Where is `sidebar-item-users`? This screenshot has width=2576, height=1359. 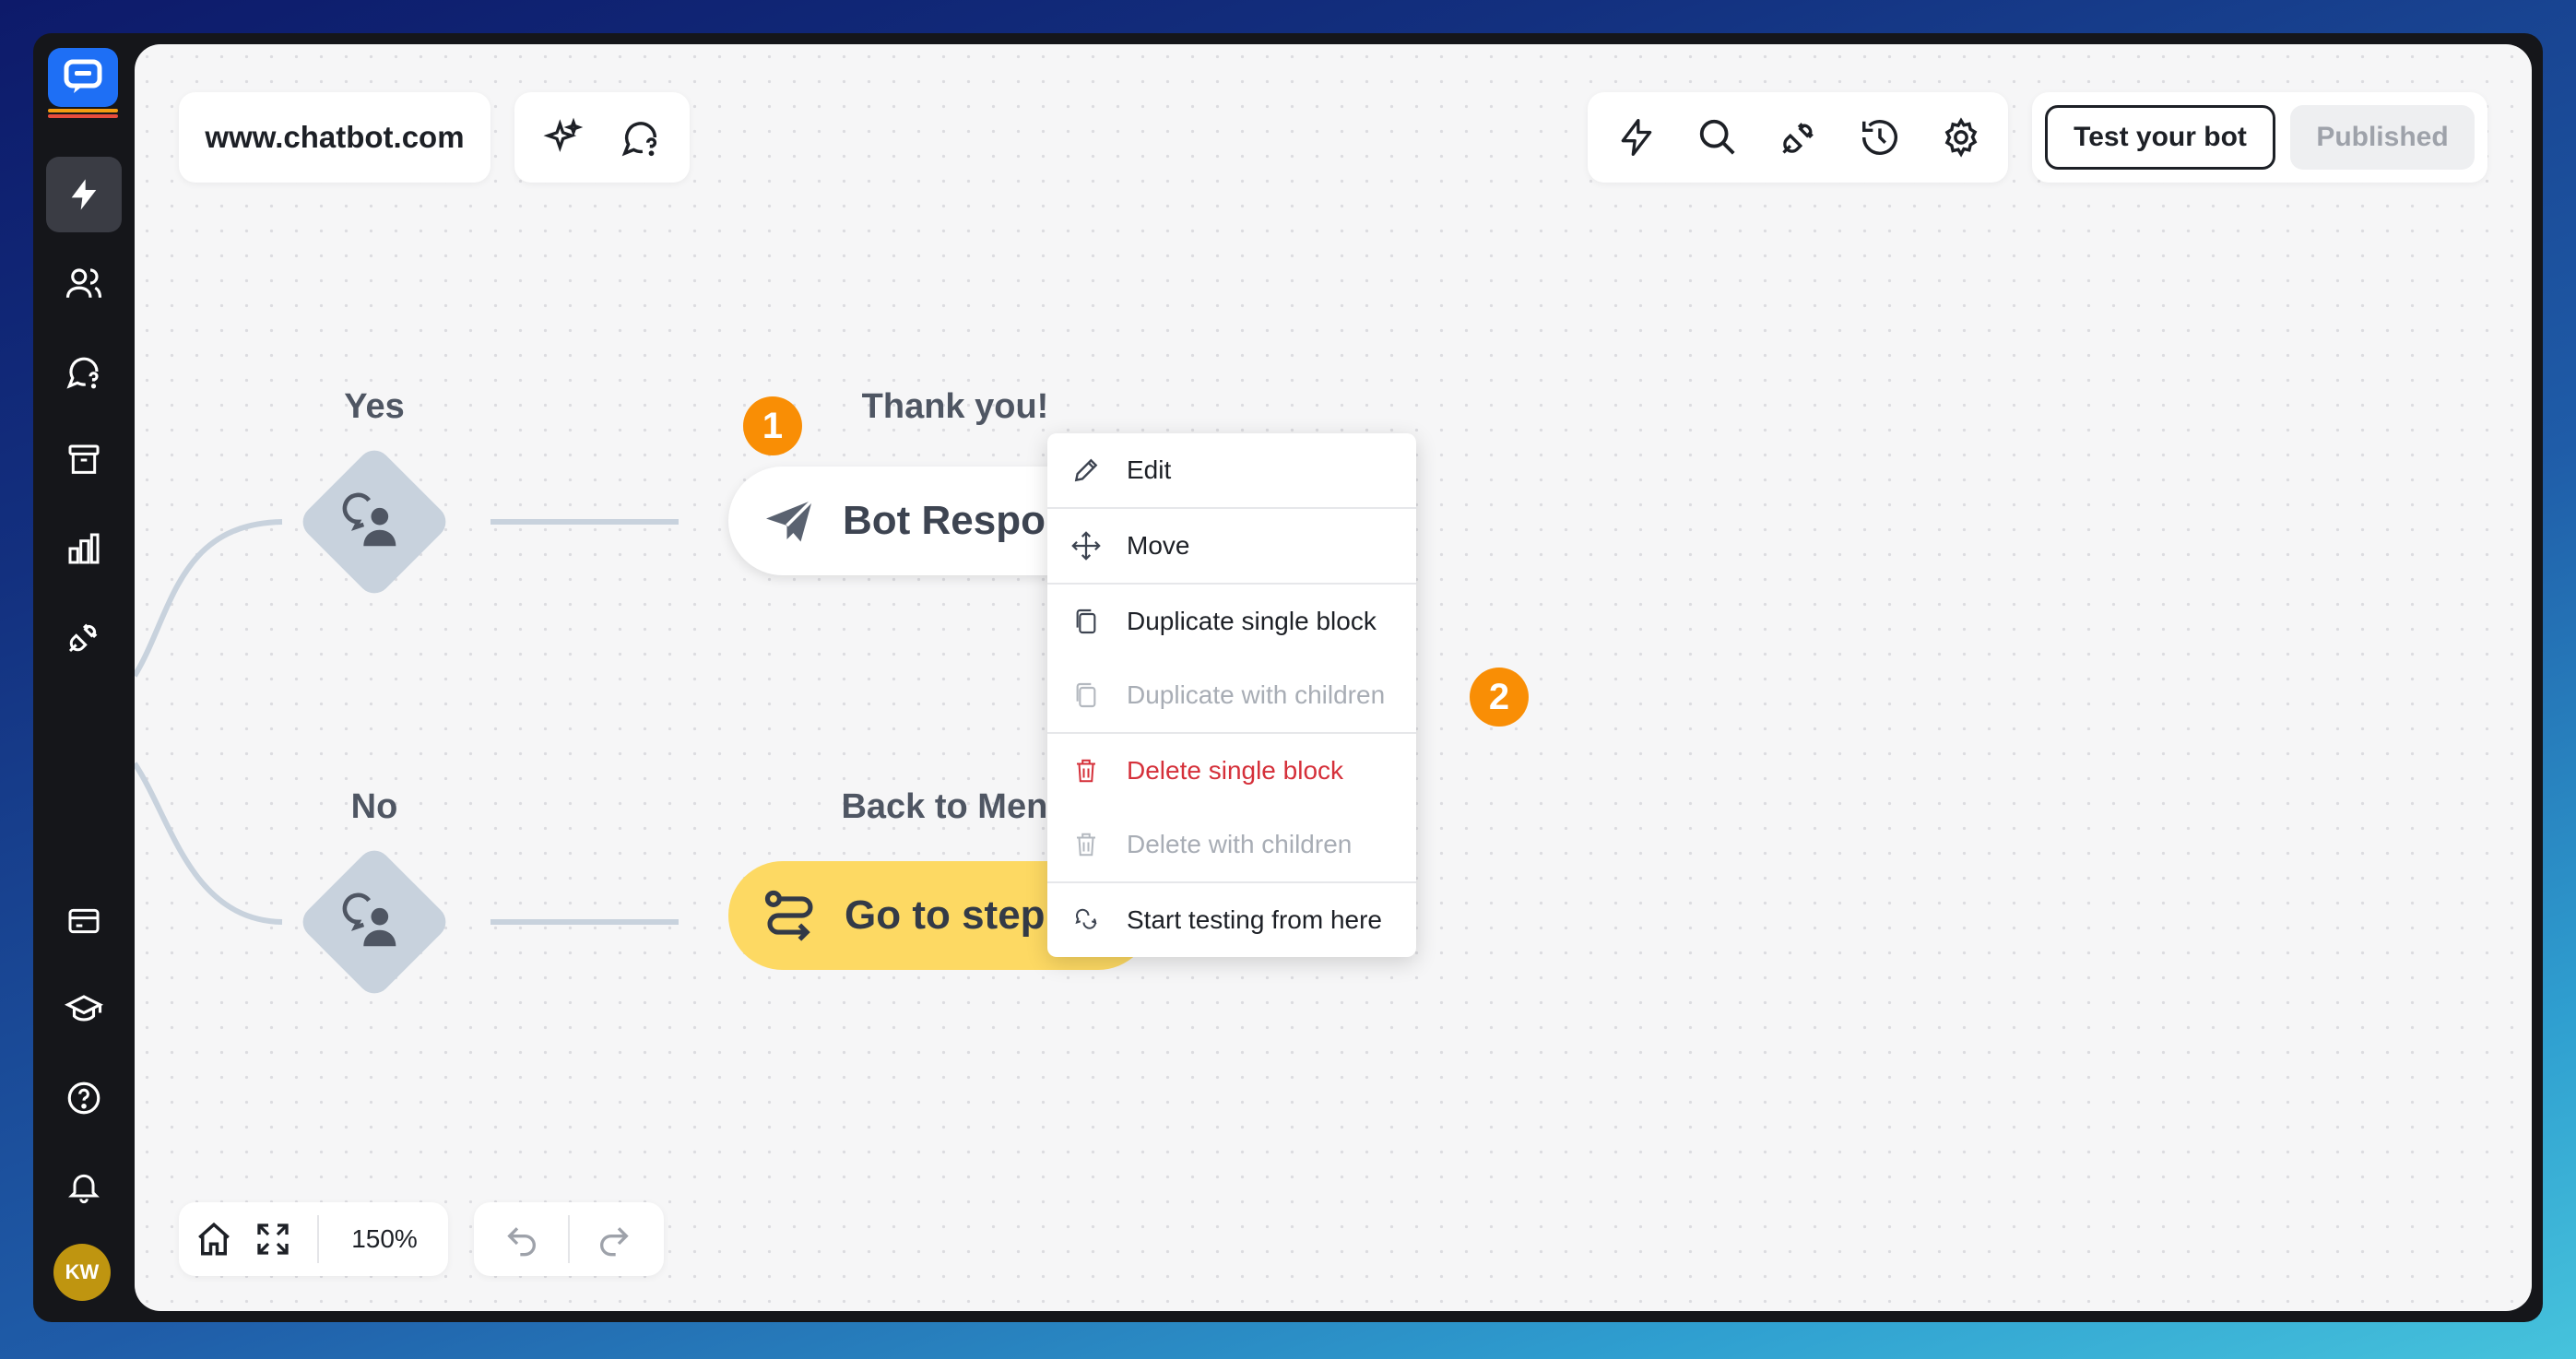
sidebar-item-users is located at coordinates (84, 283).